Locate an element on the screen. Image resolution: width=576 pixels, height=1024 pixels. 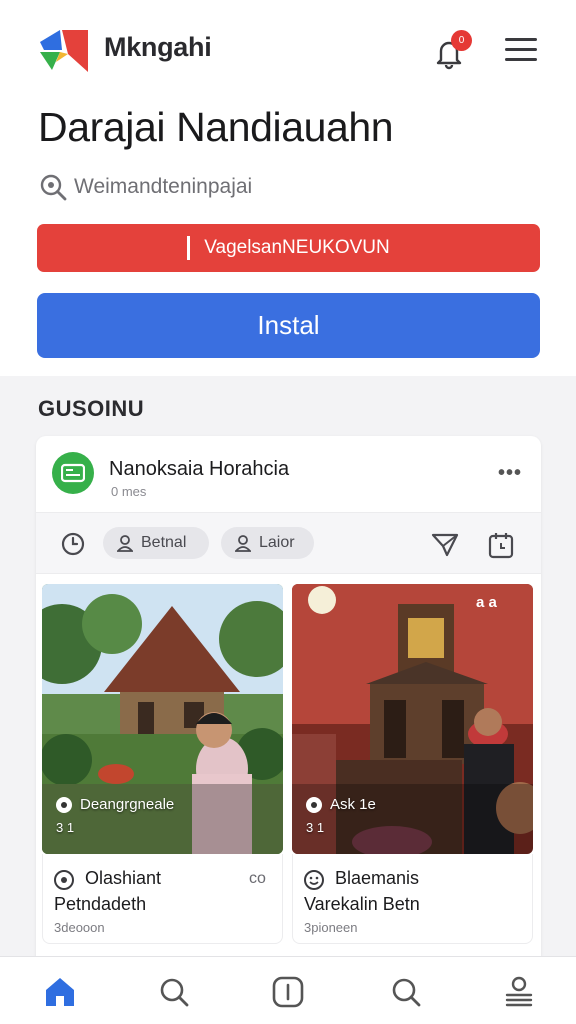
red-action-button: VagelsanNEUKOVUN is located at coordinates (288, 248).